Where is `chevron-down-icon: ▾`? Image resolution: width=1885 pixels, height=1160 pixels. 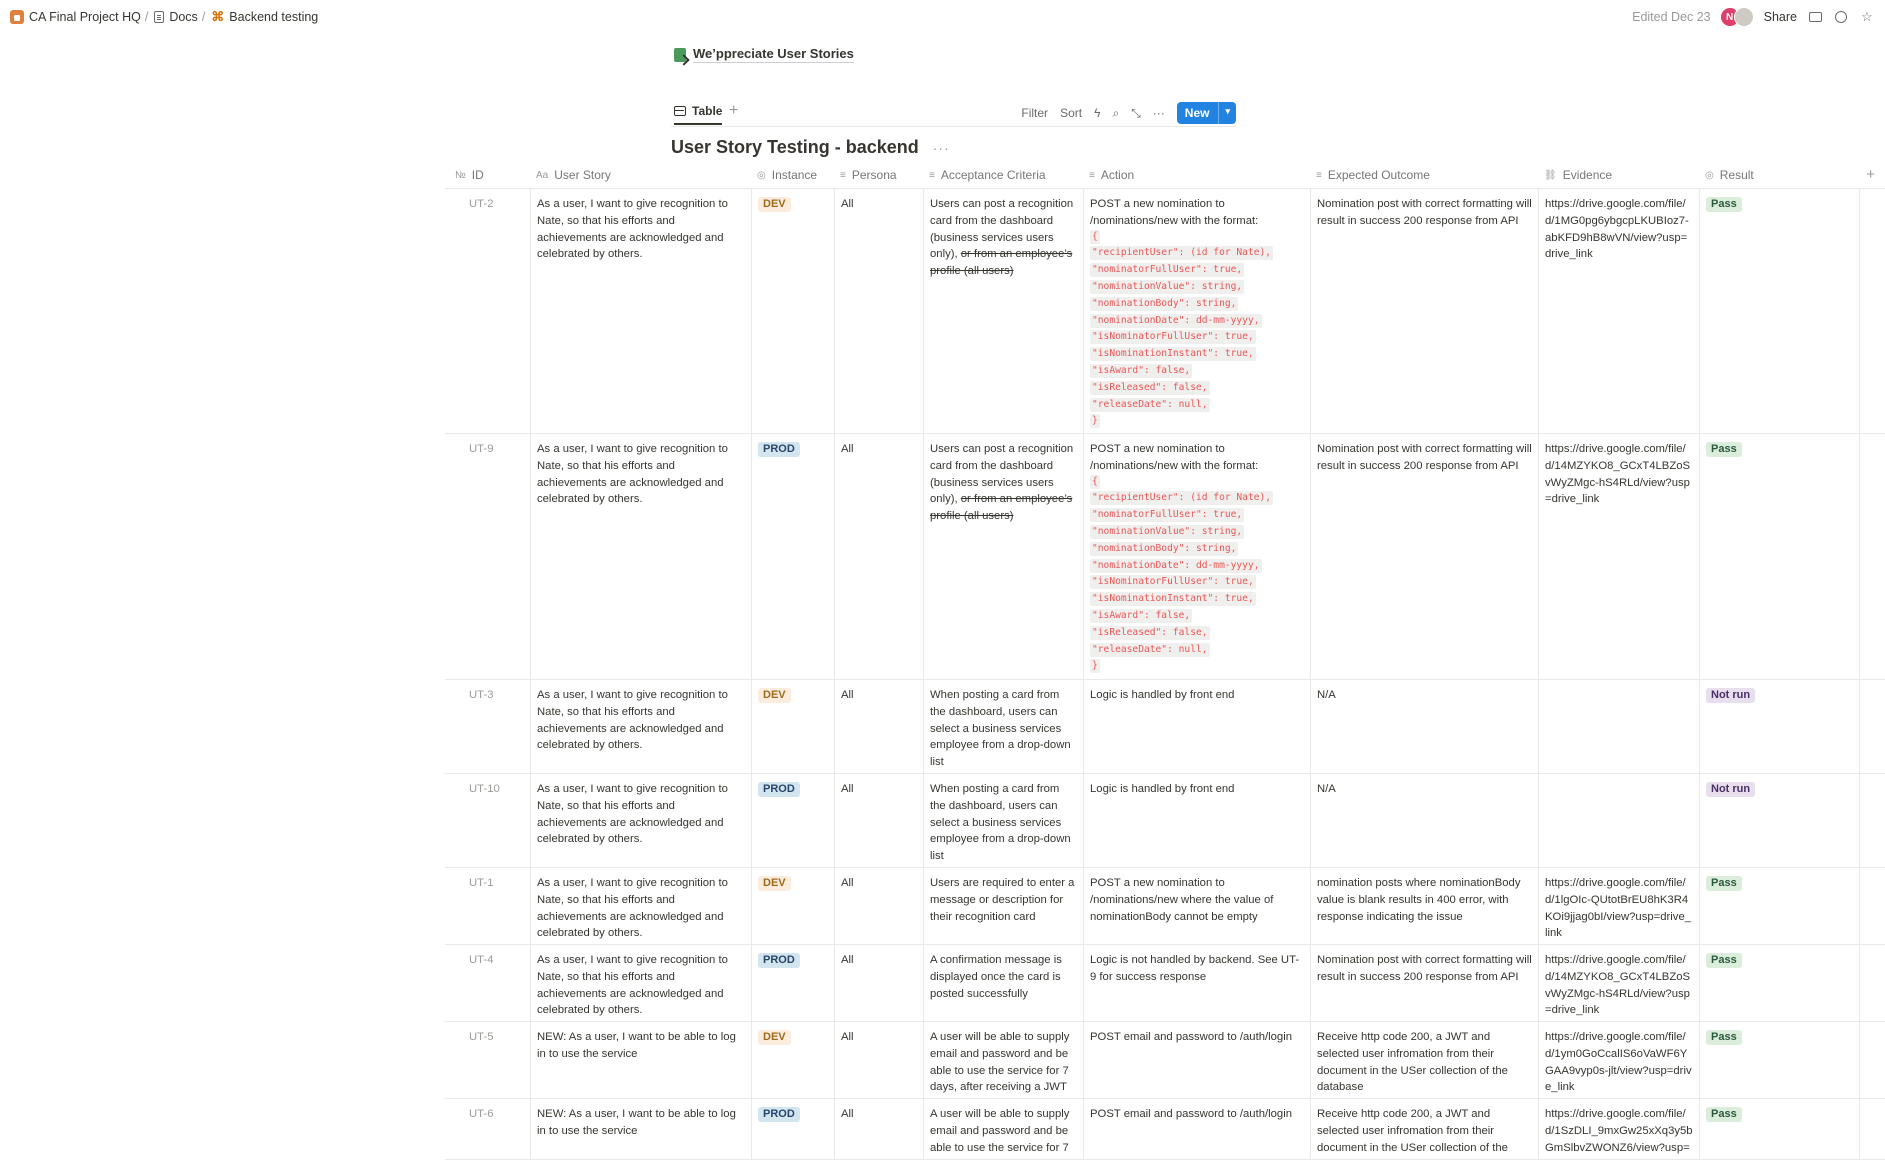 chevron-down-icon: ▾ is located at coordinates (1227, 113).